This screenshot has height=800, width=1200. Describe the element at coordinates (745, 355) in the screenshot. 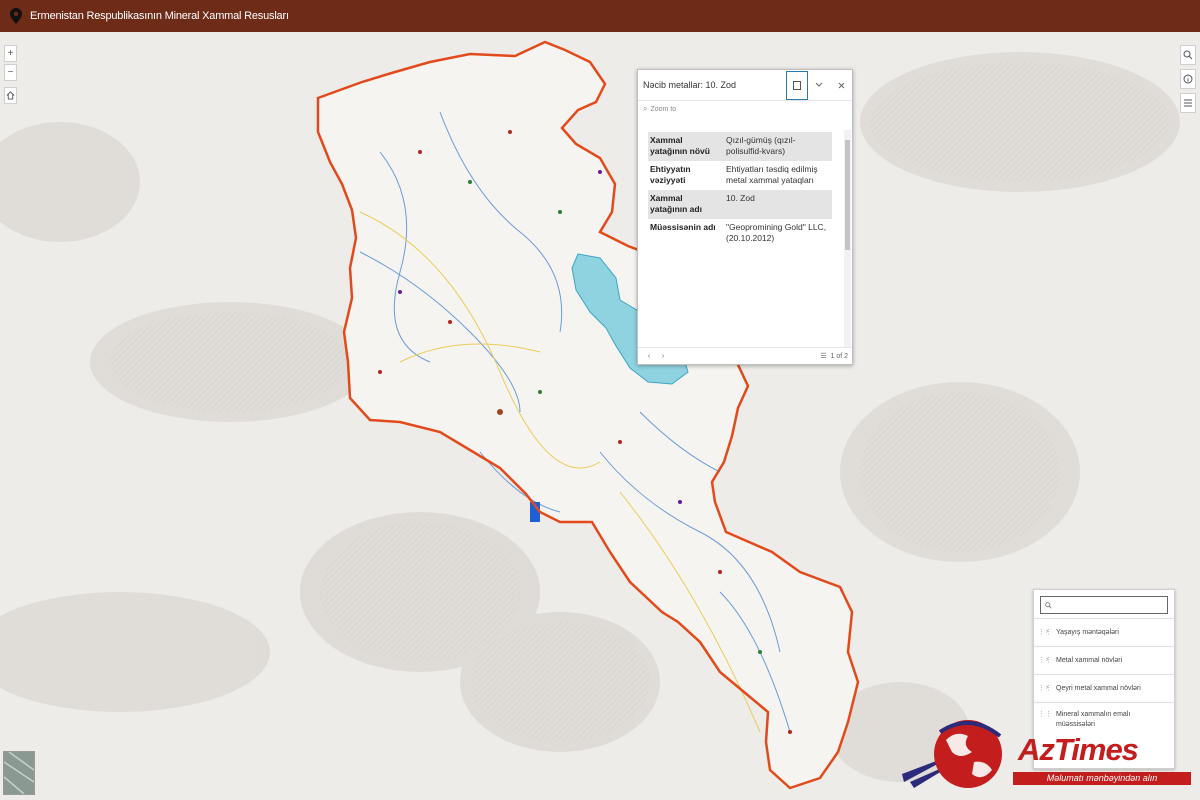

I see `popup-footer: ‹ › ☰ 1 of 2` at that location.